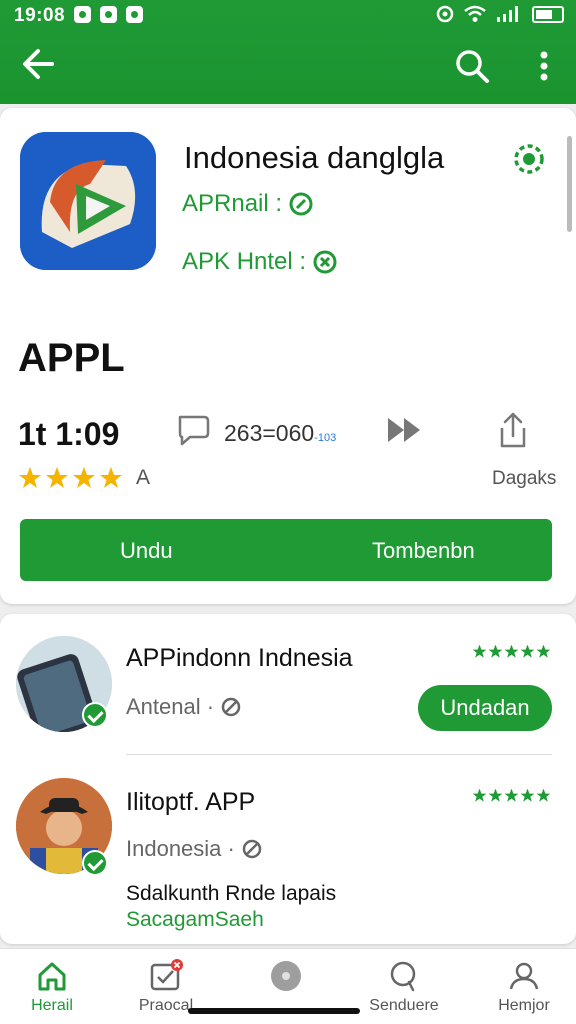 The height and width of the screenshot is (1024, 576). Describe the element at coordinates (475, 13) in the screenshot. I see `wifi-icon` at that location.